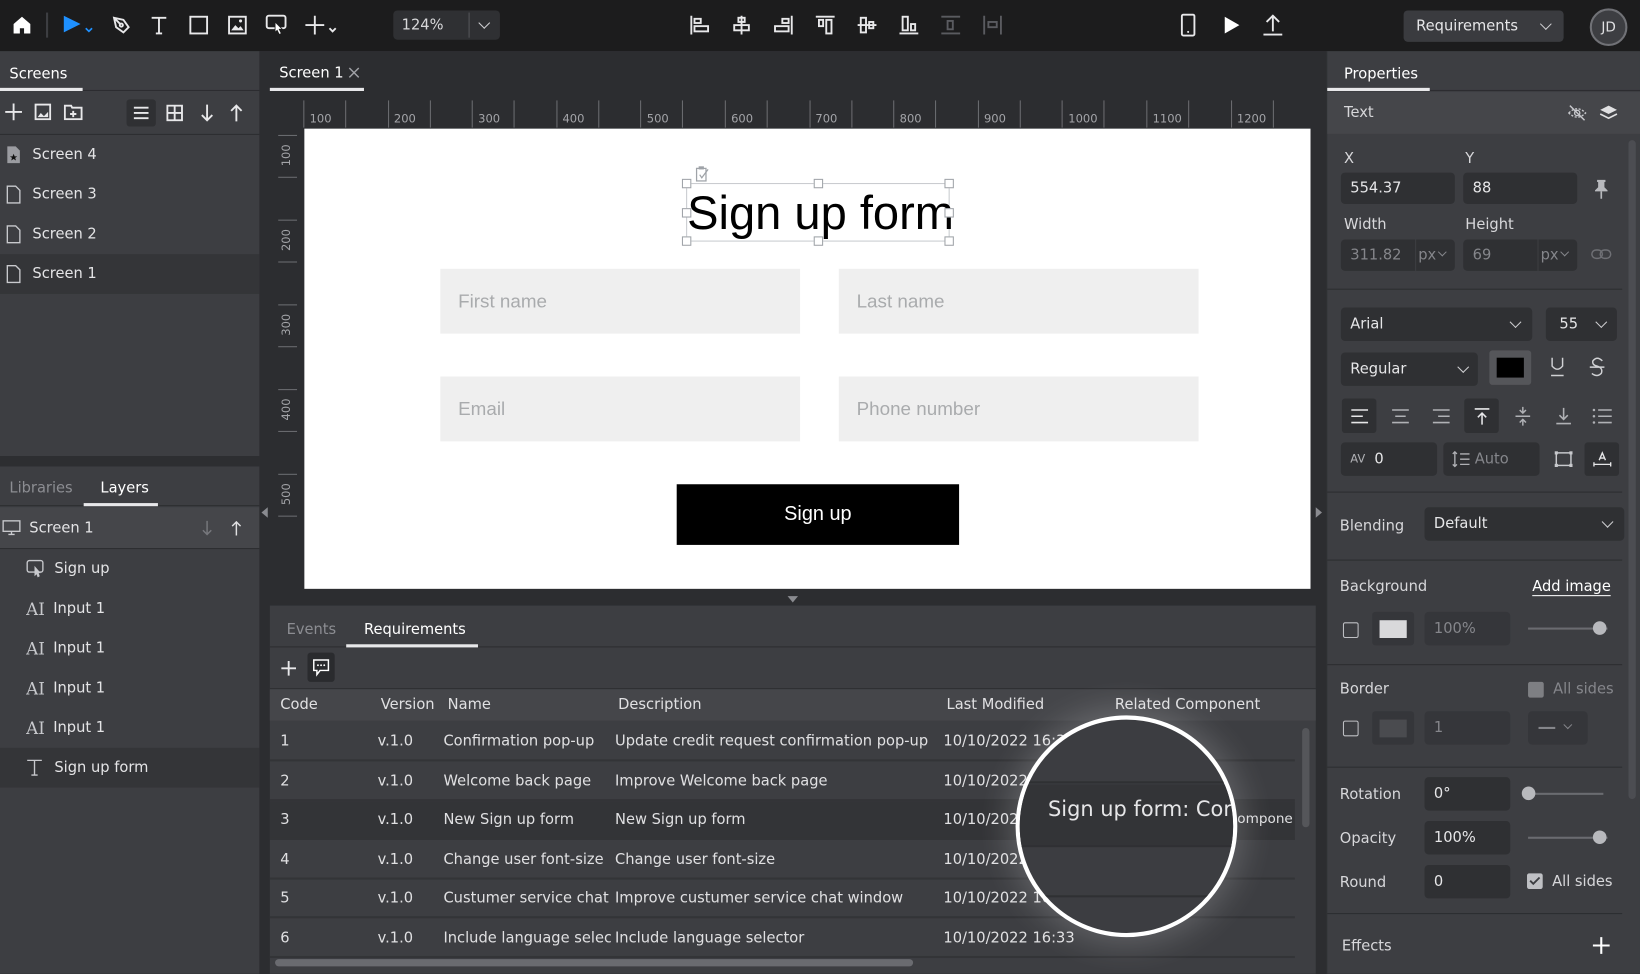  What do you see at coordinates (1577, 113) in the screenshot?
I see `visibility-off-icon` at bounding box center [1577, 113].